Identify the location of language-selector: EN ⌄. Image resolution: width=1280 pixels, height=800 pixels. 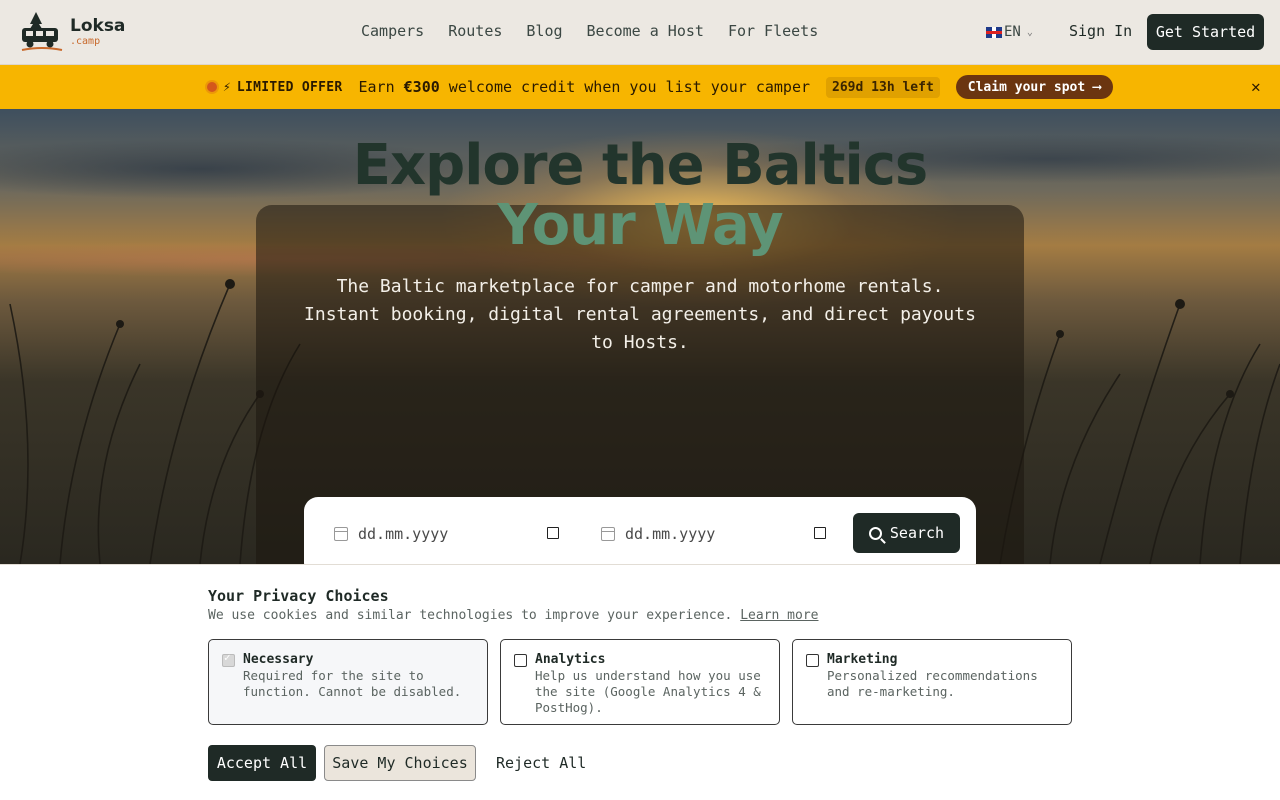
(1009, 32).